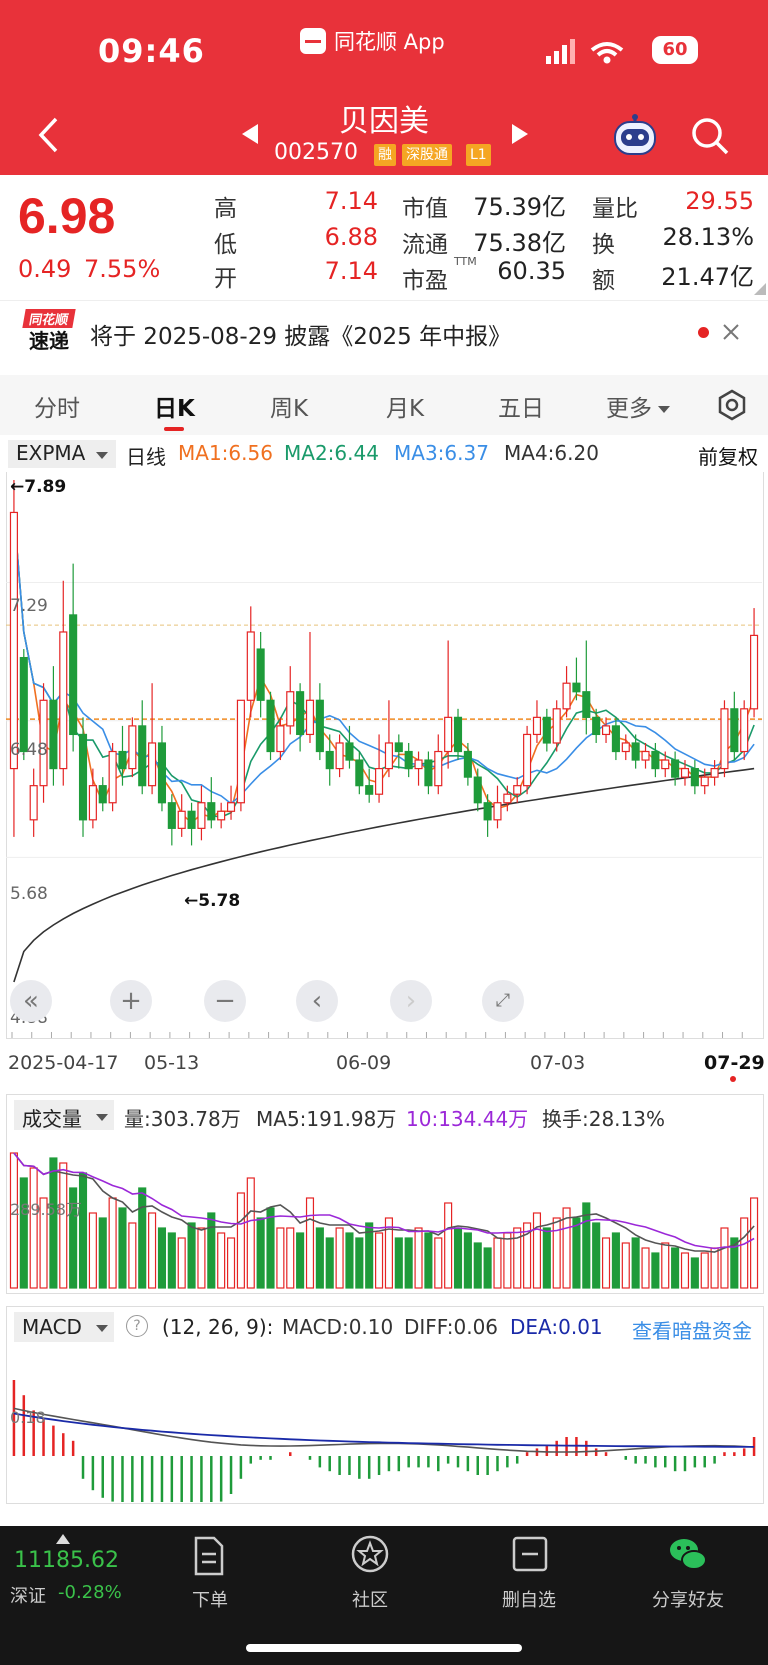 The height and width of the screenshot is (1665, 768). What do you see at coordinates (638, 406) in the screenshot?
I see `tab-more: 更多` at bounding box center [638, 406].